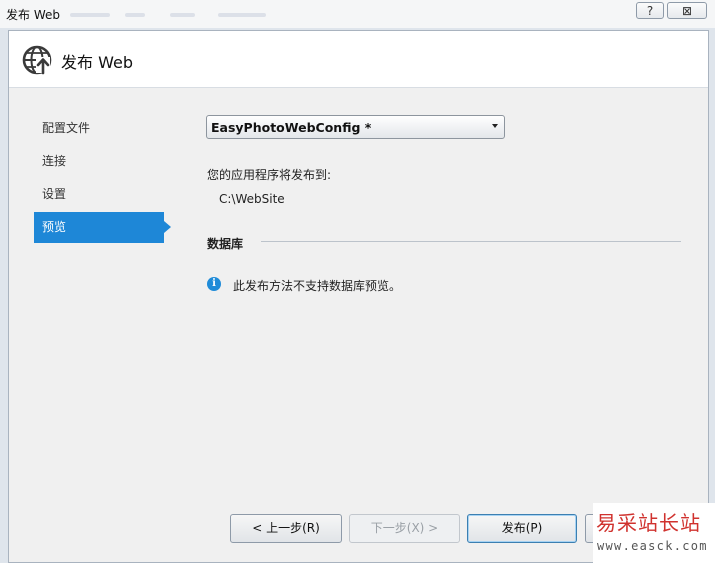  Describe the element at coordinates (291, 127) in the screenshot. I see `profile-dropdown-value: EasyPhotoWebConfig *` at that location.